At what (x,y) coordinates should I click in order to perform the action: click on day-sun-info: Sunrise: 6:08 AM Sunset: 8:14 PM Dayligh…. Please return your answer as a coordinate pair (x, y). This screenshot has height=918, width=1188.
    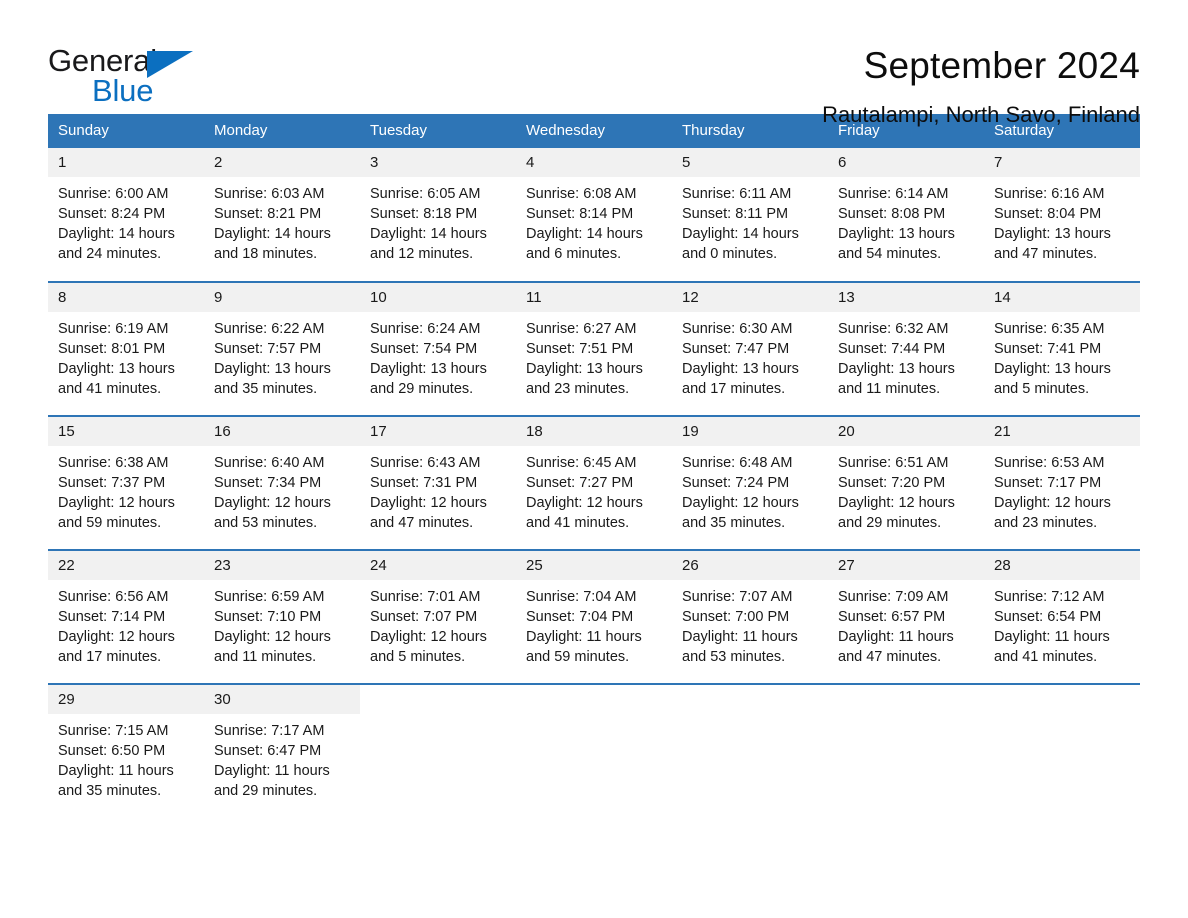
    Looking at the image, I should click on (584, 224).